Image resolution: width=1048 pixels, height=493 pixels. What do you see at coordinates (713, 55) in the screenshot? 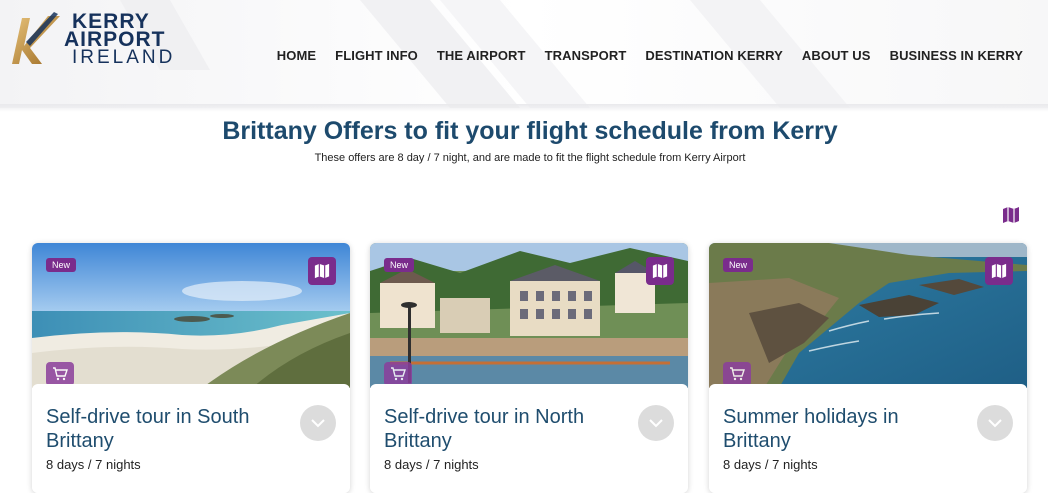
I see `nav-item-destination-kerry: DESTINATION KERRY` at bounding box center [713, 55].